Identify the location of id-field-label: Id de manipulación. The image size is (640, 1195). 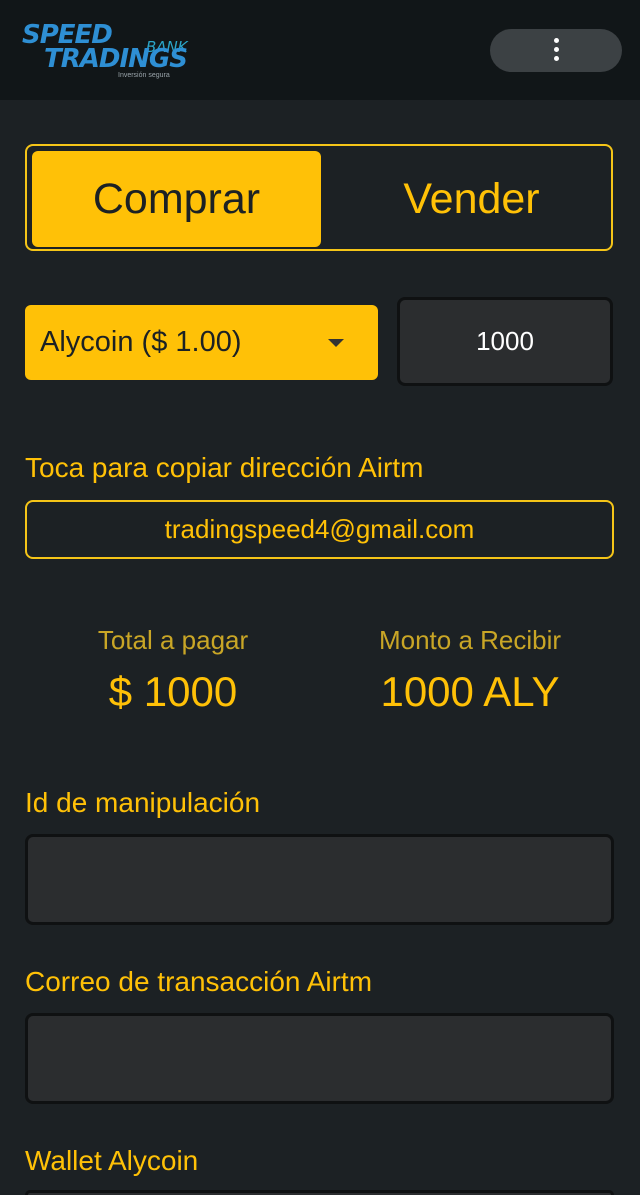
(143, 802).